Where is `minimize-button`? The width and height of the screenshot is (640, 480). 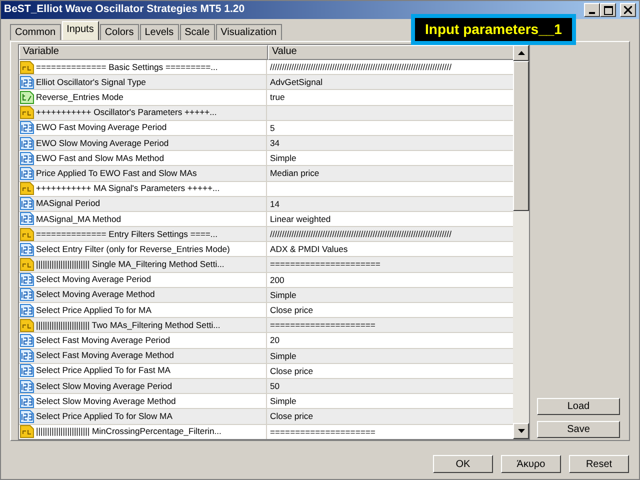
minimize-button is located at coordinates (592, 10).